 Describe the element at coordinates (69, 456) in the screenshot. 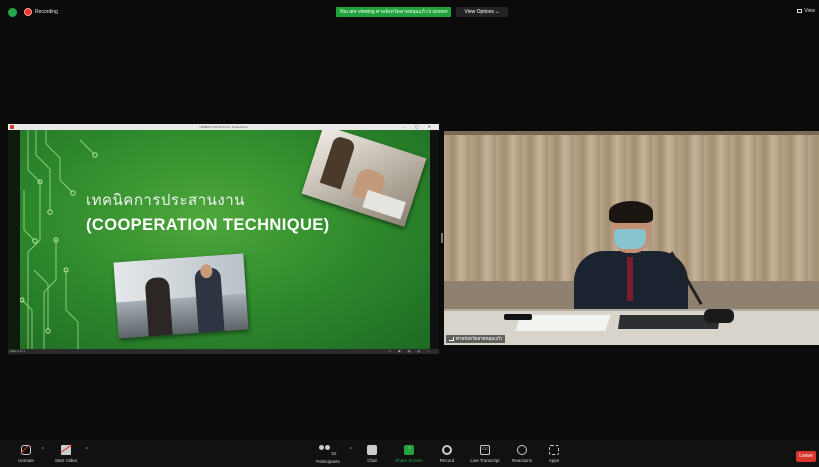

I see `start-video-button: Start Video ^` at that location.